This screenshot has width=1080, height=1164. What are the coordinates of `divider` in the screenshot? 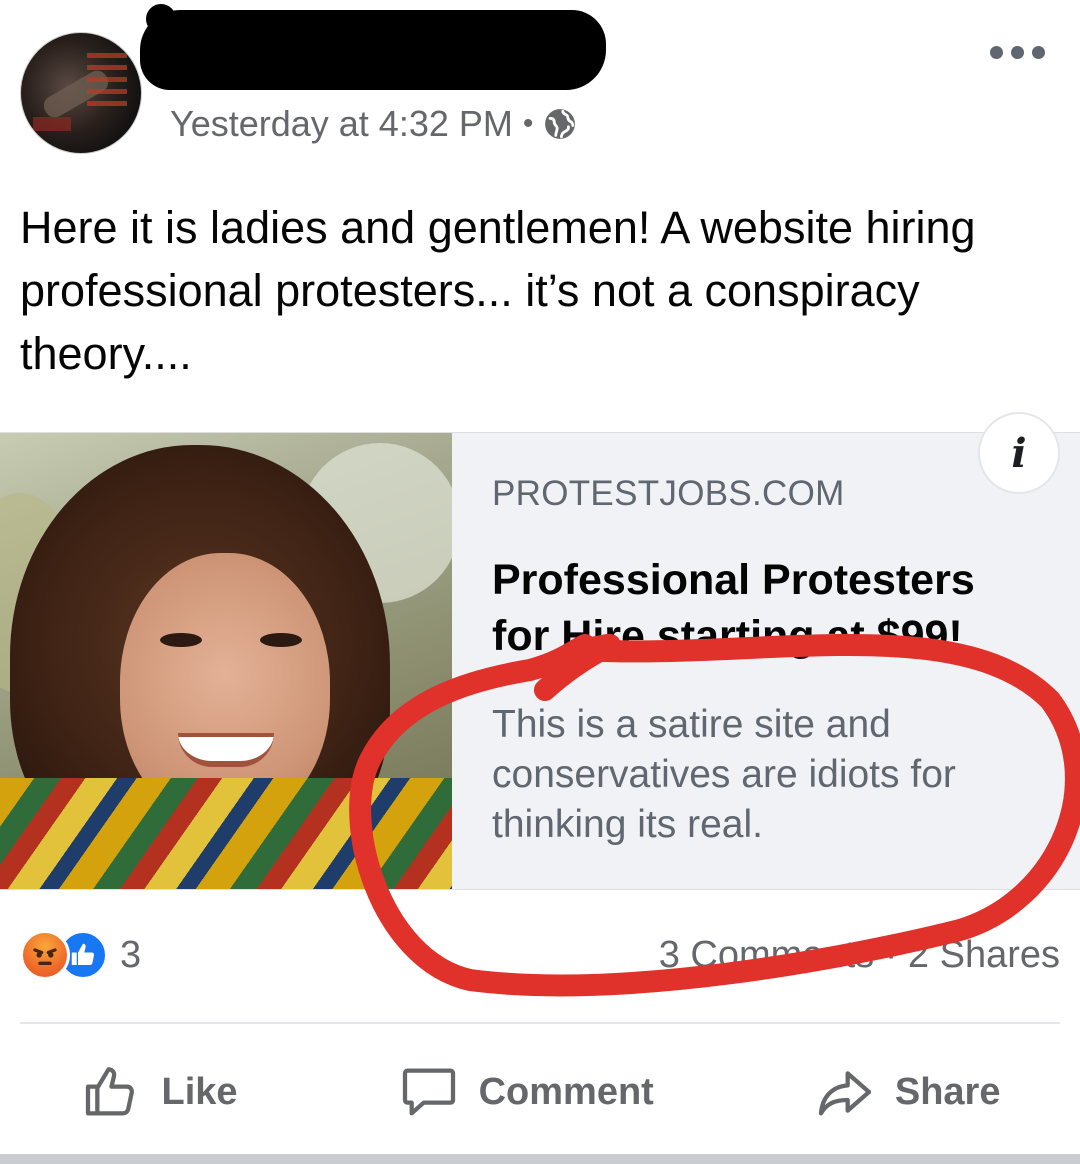 It's located at (540, 1023).